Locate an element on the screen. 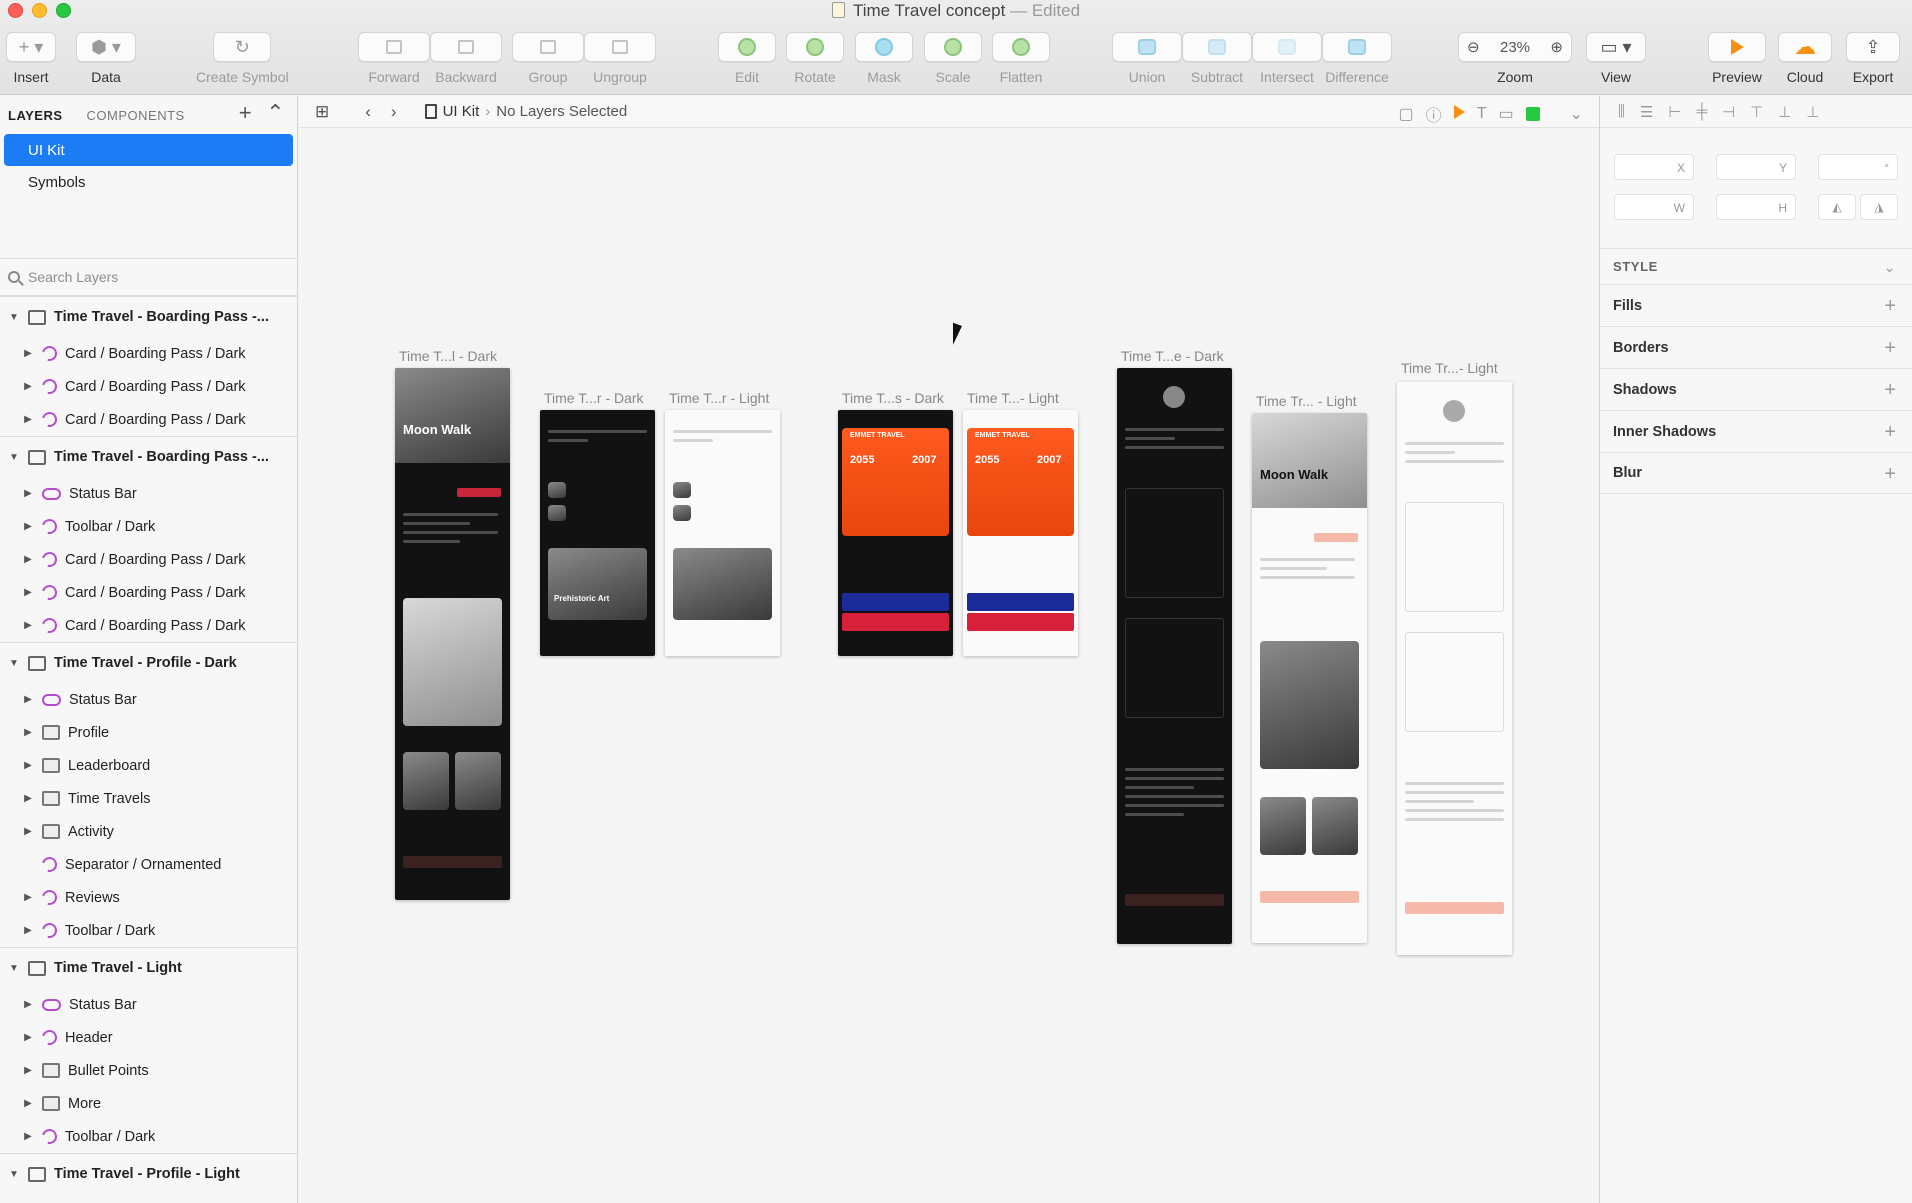 The image size is (1912, 1203). shadows-section: Shadows + is located at coordinates (1756, 389).